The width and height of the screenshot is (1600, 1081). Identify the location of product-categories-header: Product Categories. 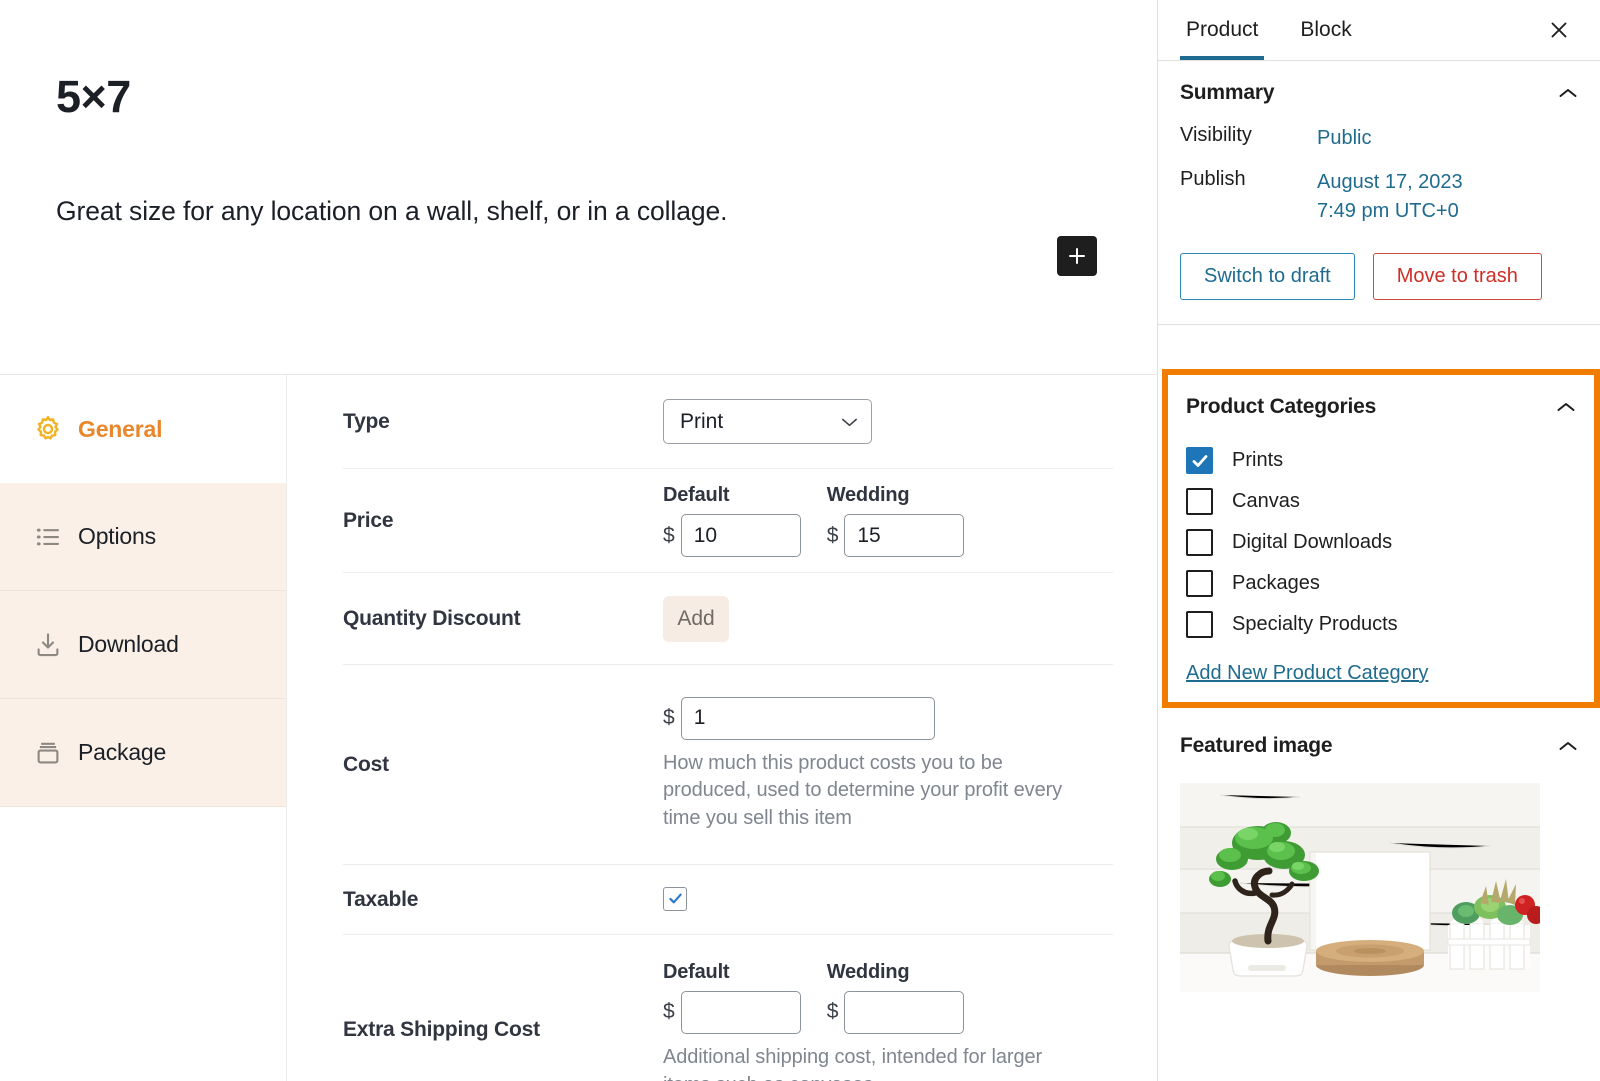
(1381, 406).